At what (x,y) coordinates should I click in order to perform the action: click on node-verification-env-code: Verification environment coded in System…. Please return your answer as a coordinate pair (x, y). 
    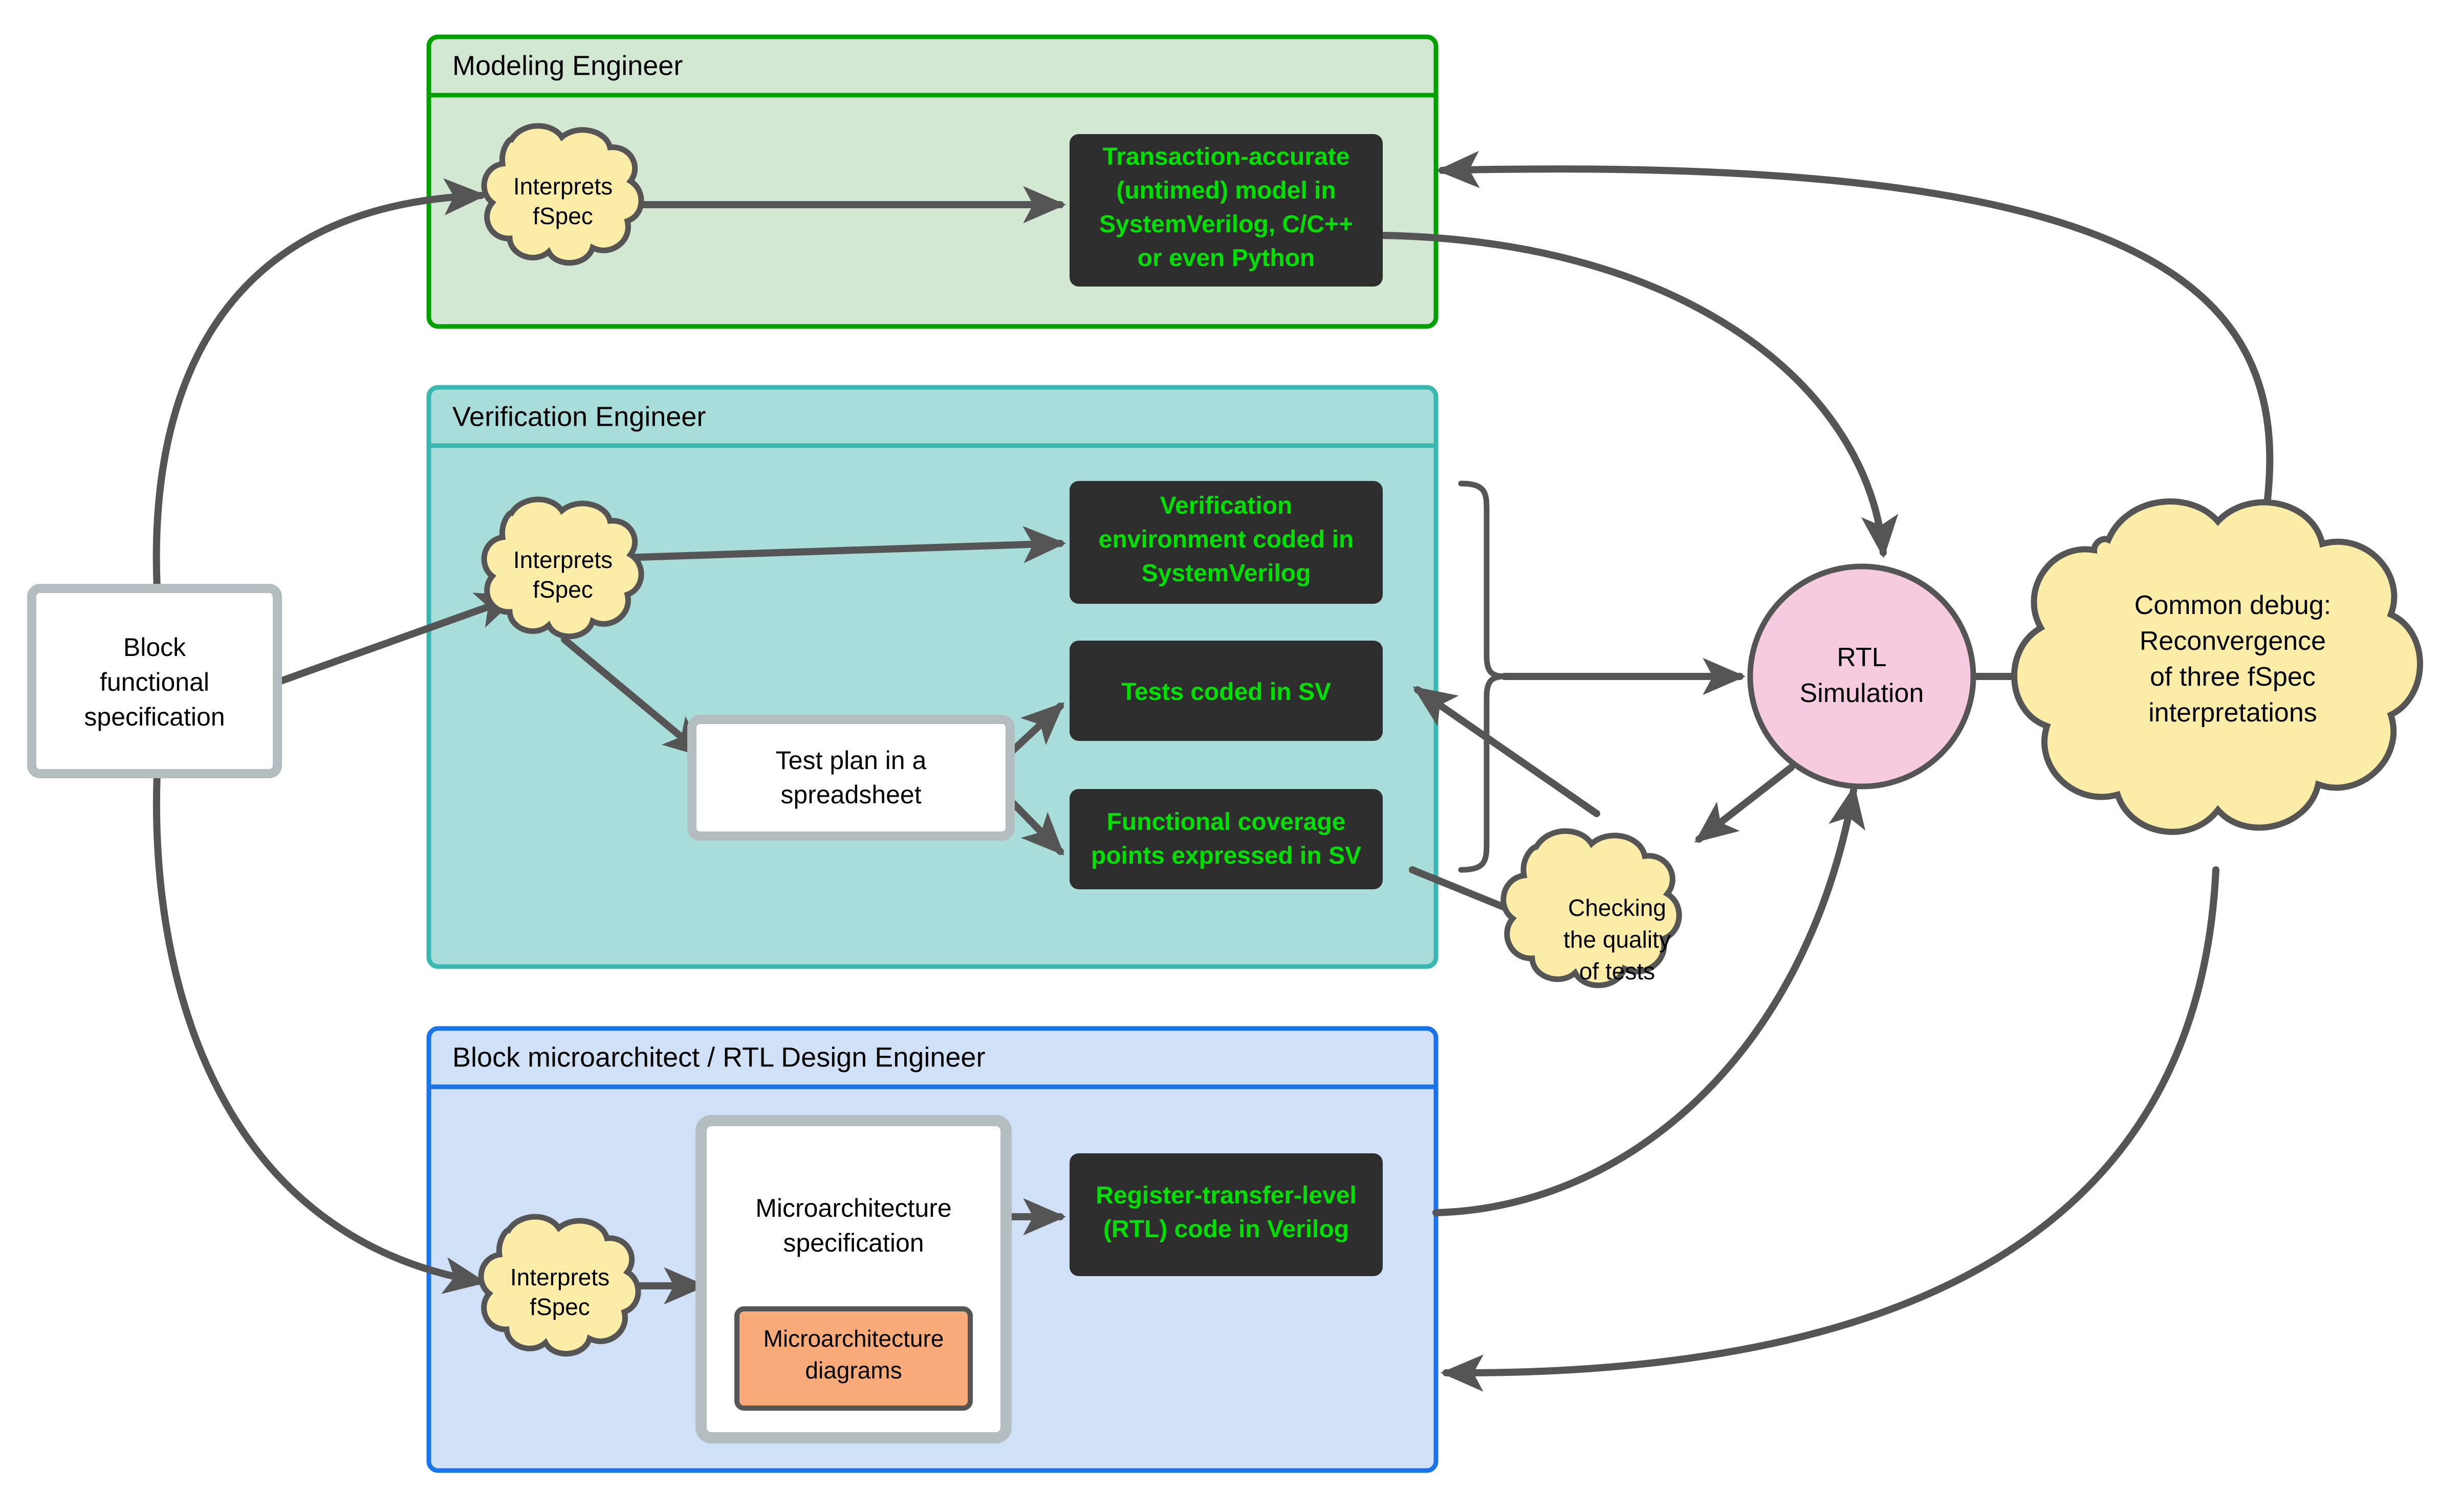
    Looking at the image, I should click on (1226, 542).